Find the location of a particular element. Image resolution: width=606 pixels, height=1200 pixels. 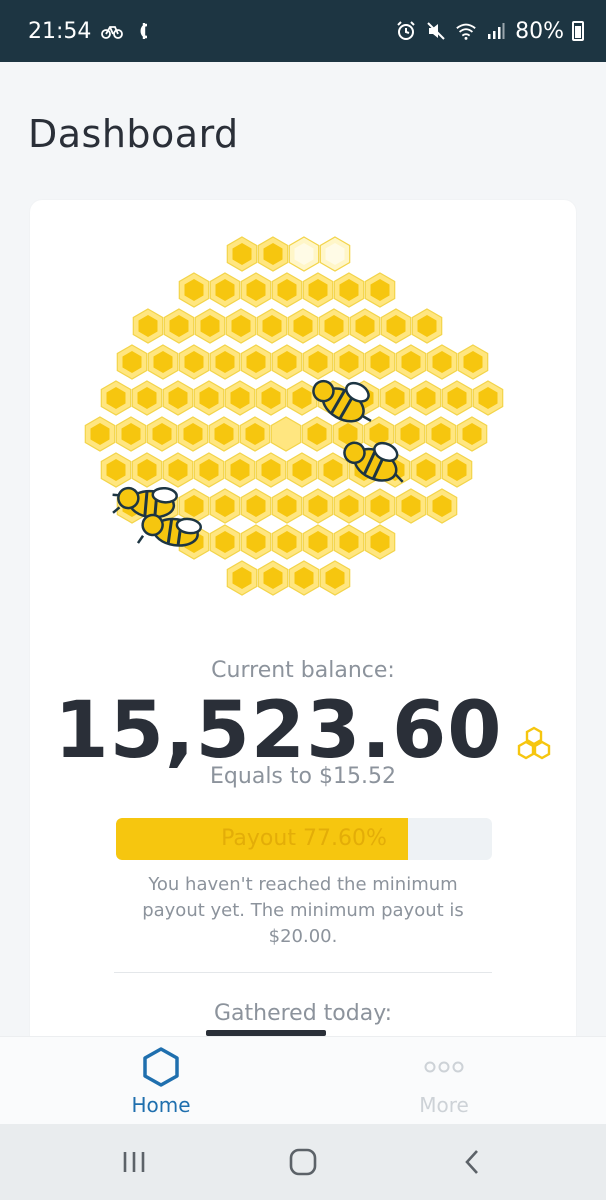

page-title: Dashboard is located at coordinates (133, 134).